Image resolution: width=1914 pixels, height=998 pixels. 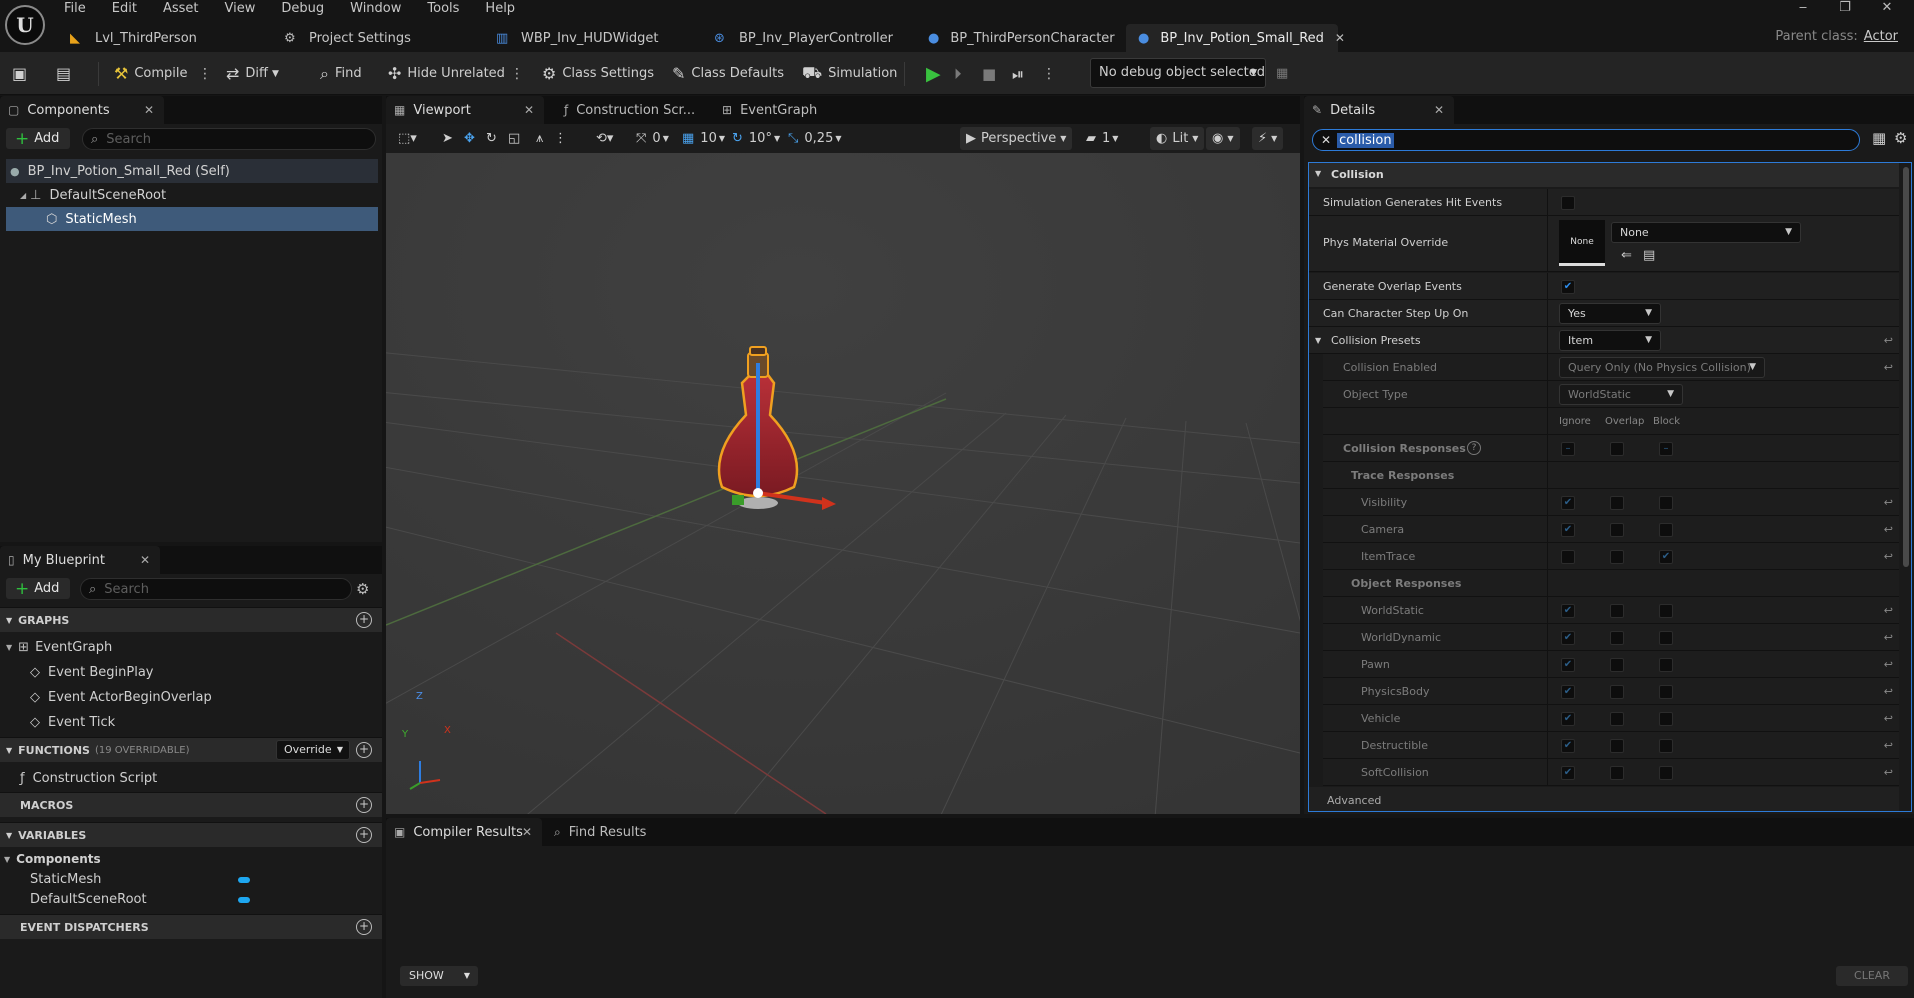 I want to click on variable-item: DefaultSceneRoot, so click(x=145, y=899).